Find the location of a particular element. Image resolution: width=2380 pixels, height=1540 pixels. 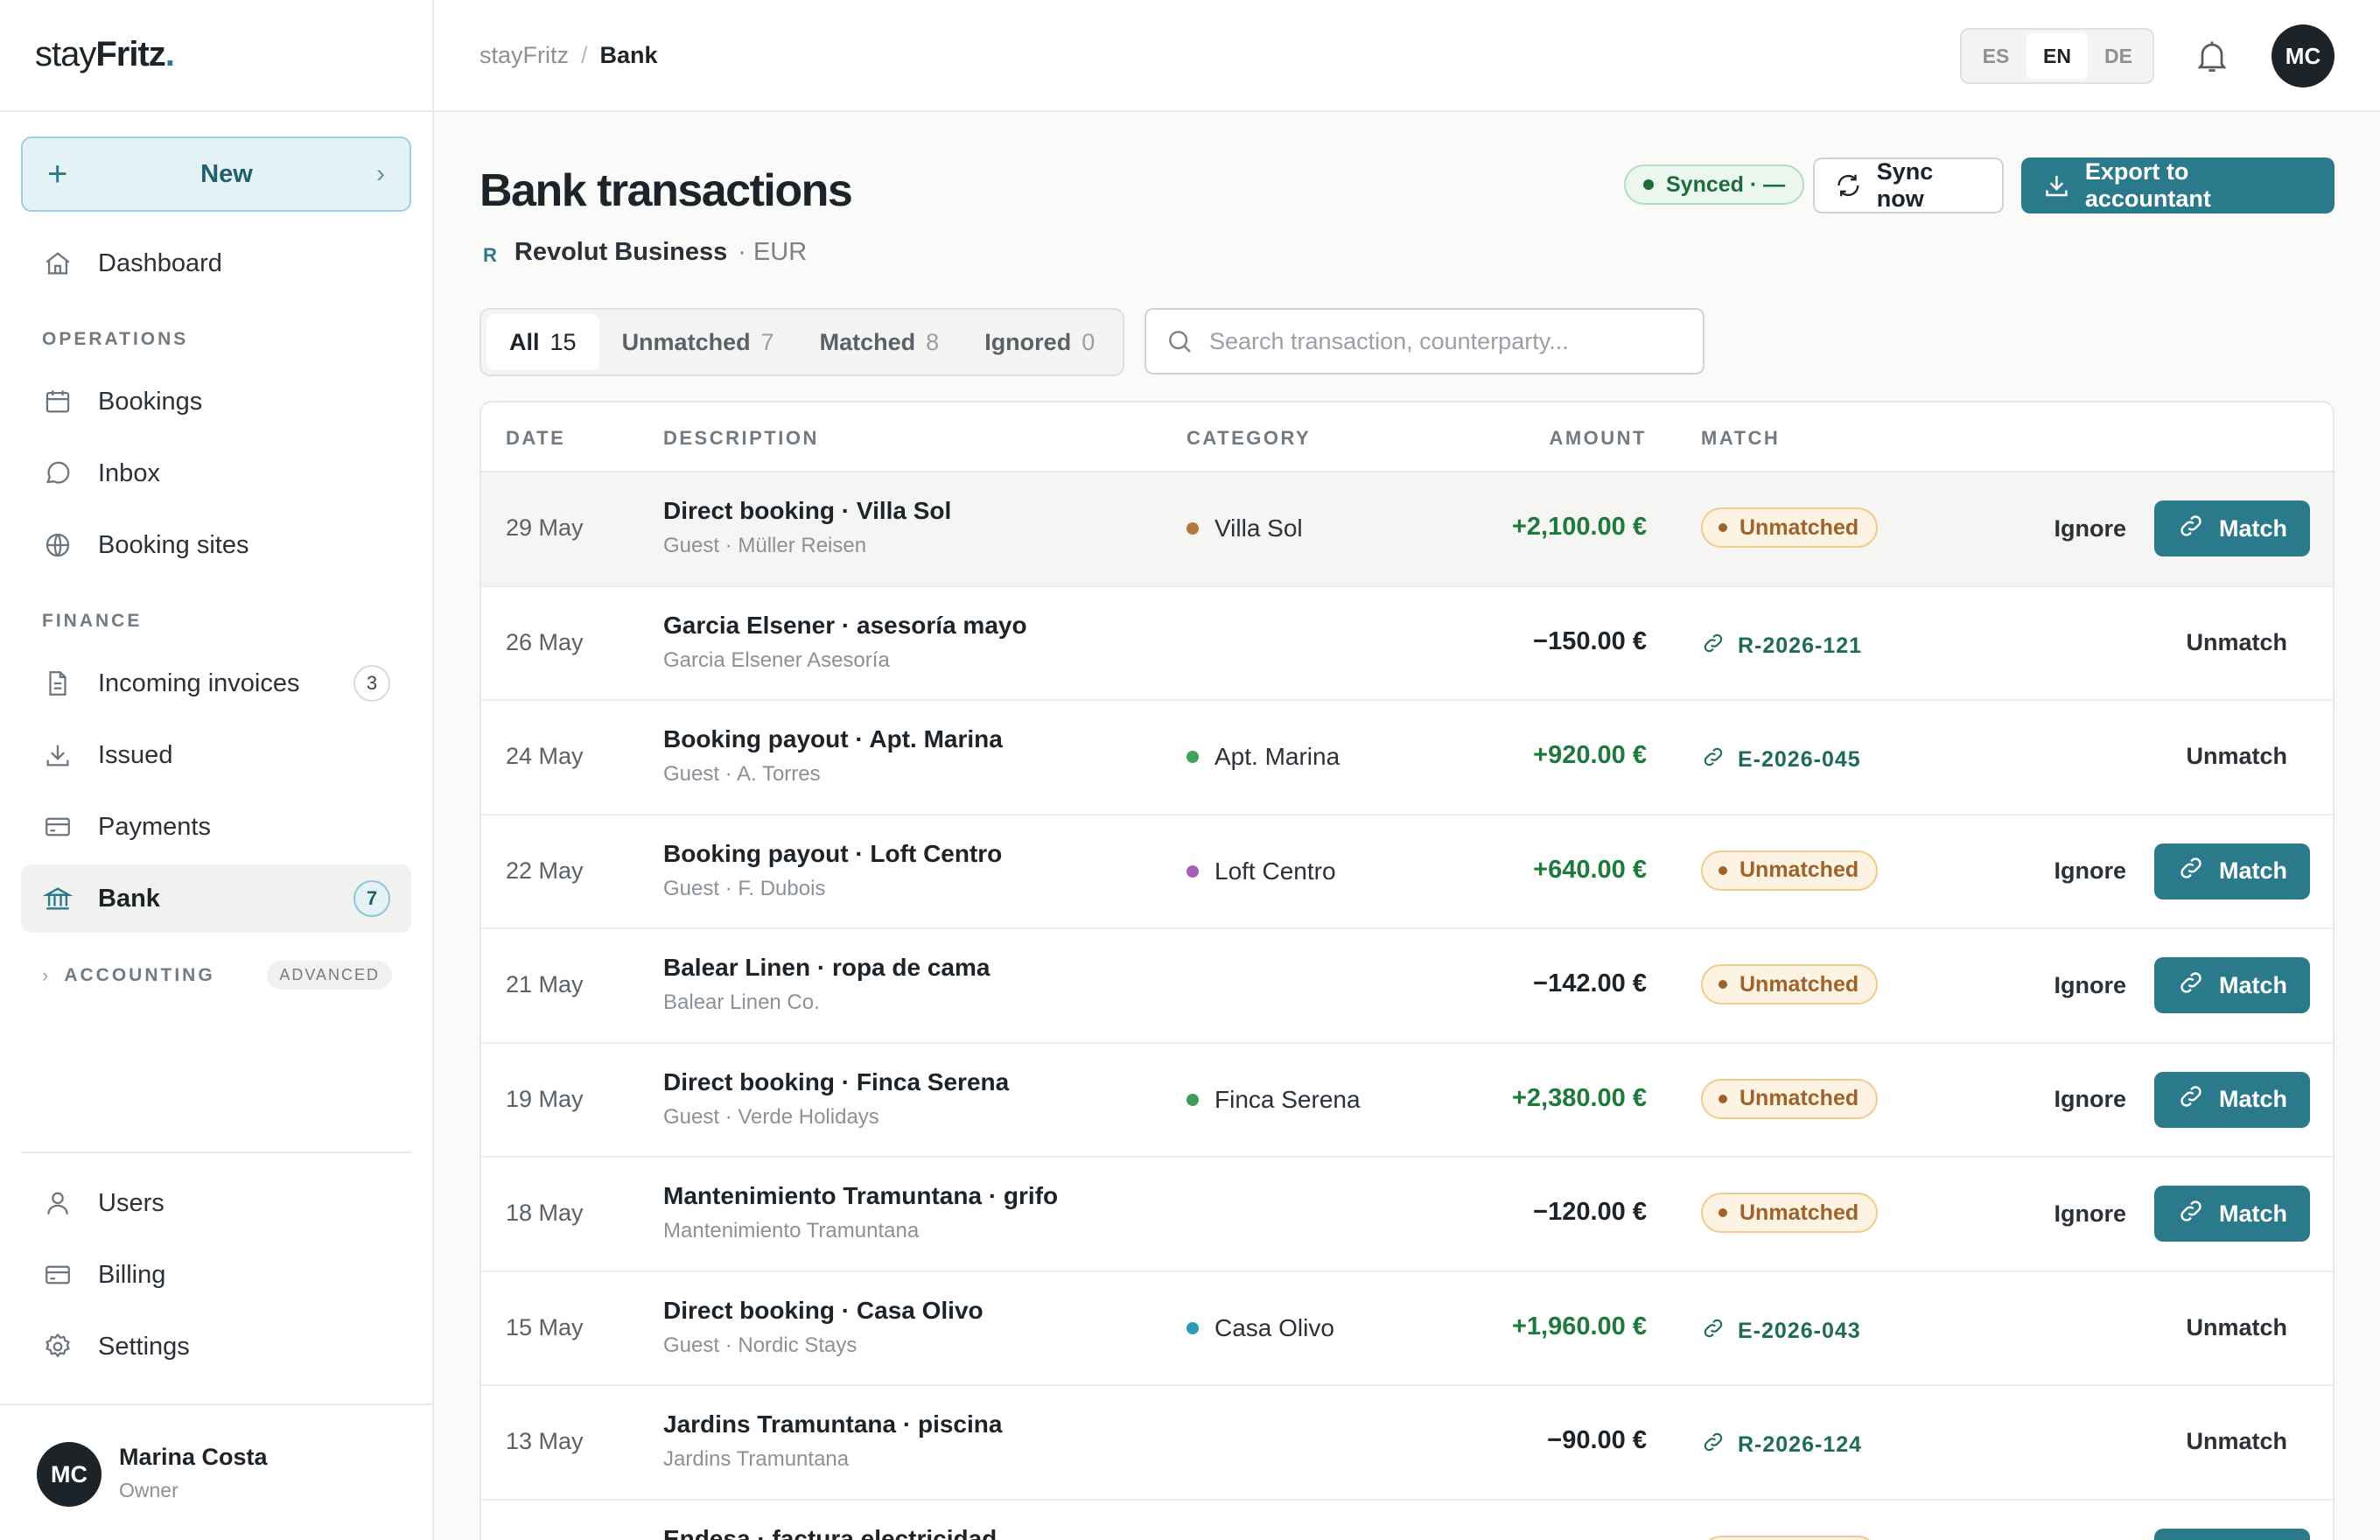

row-amount: −142.00 € is located at coordinates (1590, 984).